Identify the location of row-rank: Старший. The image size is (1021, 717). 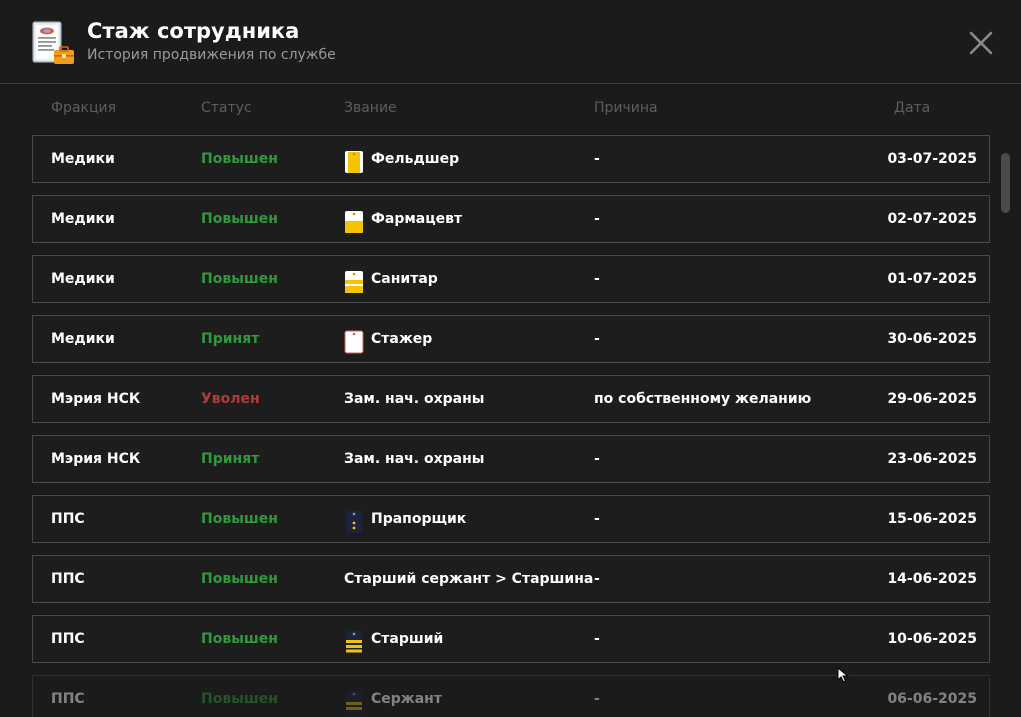
(393, 639).